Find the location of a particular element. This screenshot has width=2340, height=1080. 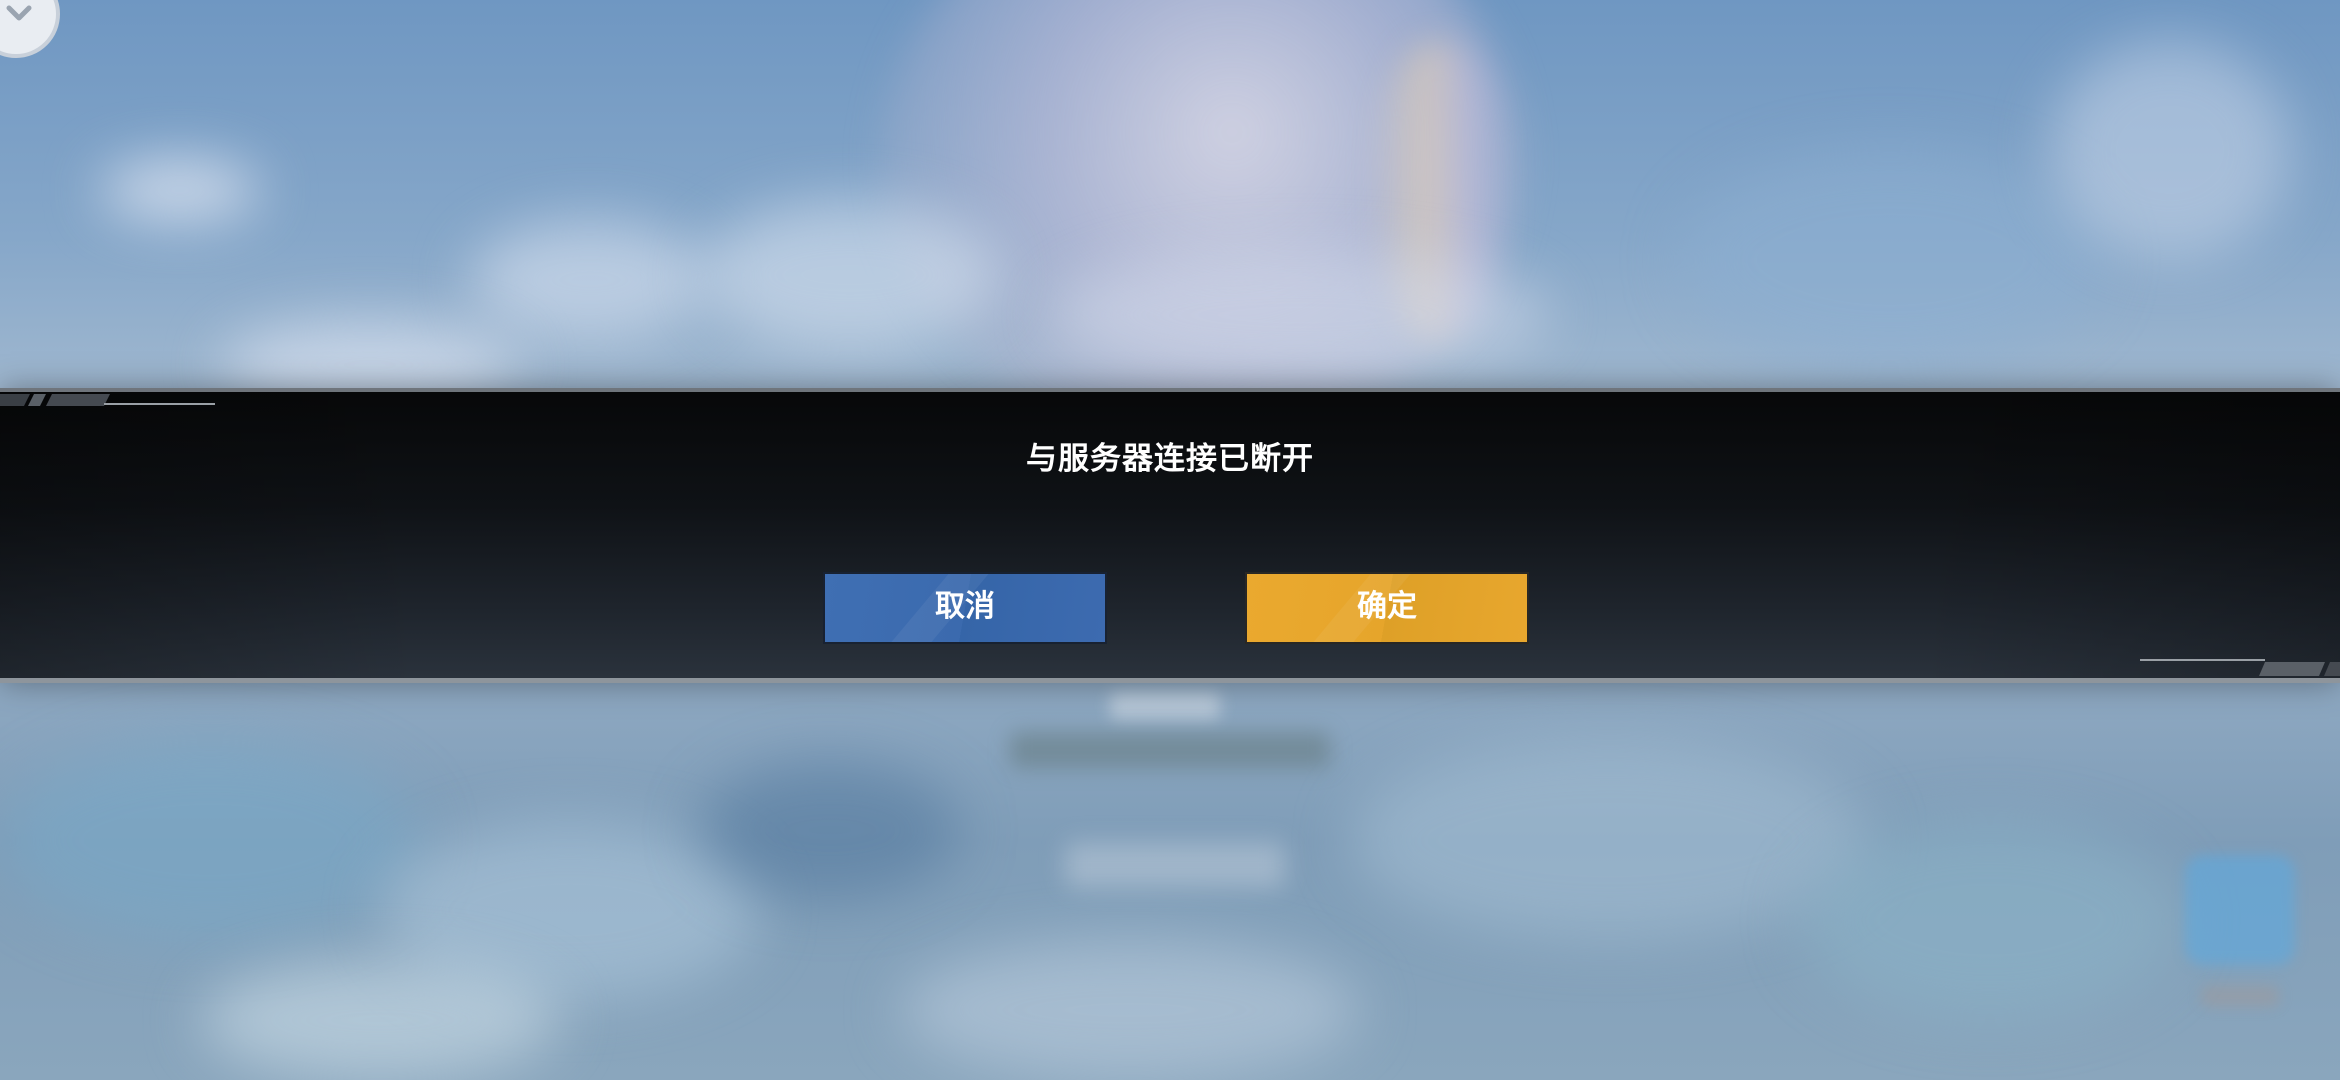

cancel-button: 取消 is located at coordinates (965, 608).